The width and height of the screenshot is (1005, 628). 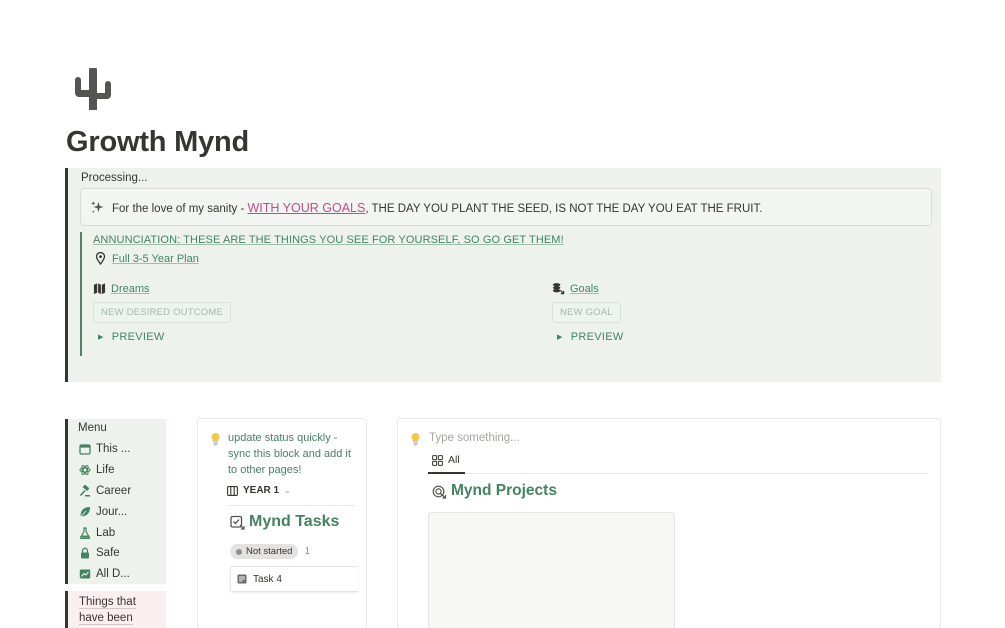 I want to click on page-title: Growth Mynd, so click(x=157, y=142).